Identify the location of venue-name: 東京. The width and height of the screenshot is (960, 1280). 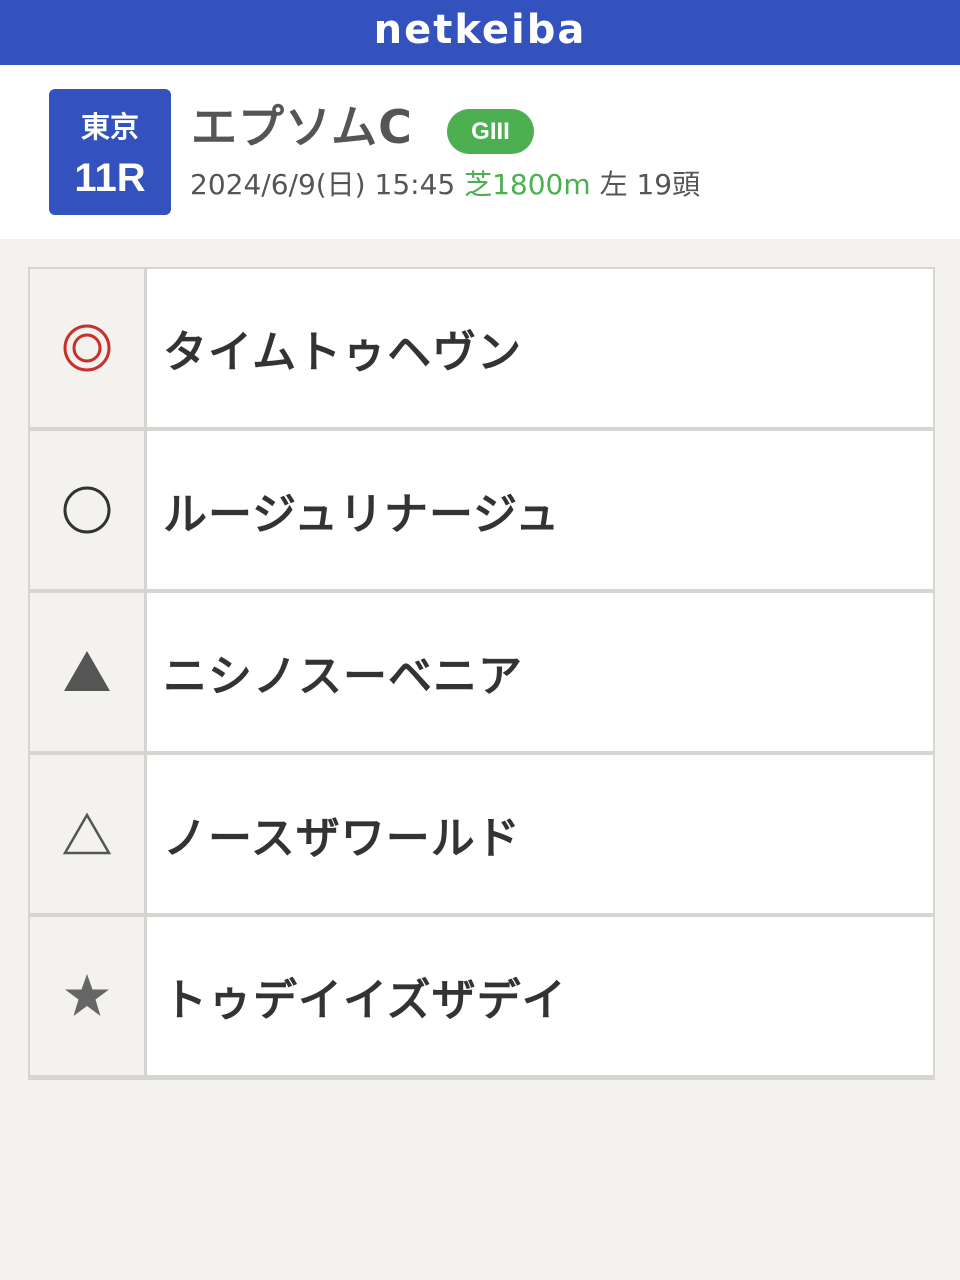
(109, 127).